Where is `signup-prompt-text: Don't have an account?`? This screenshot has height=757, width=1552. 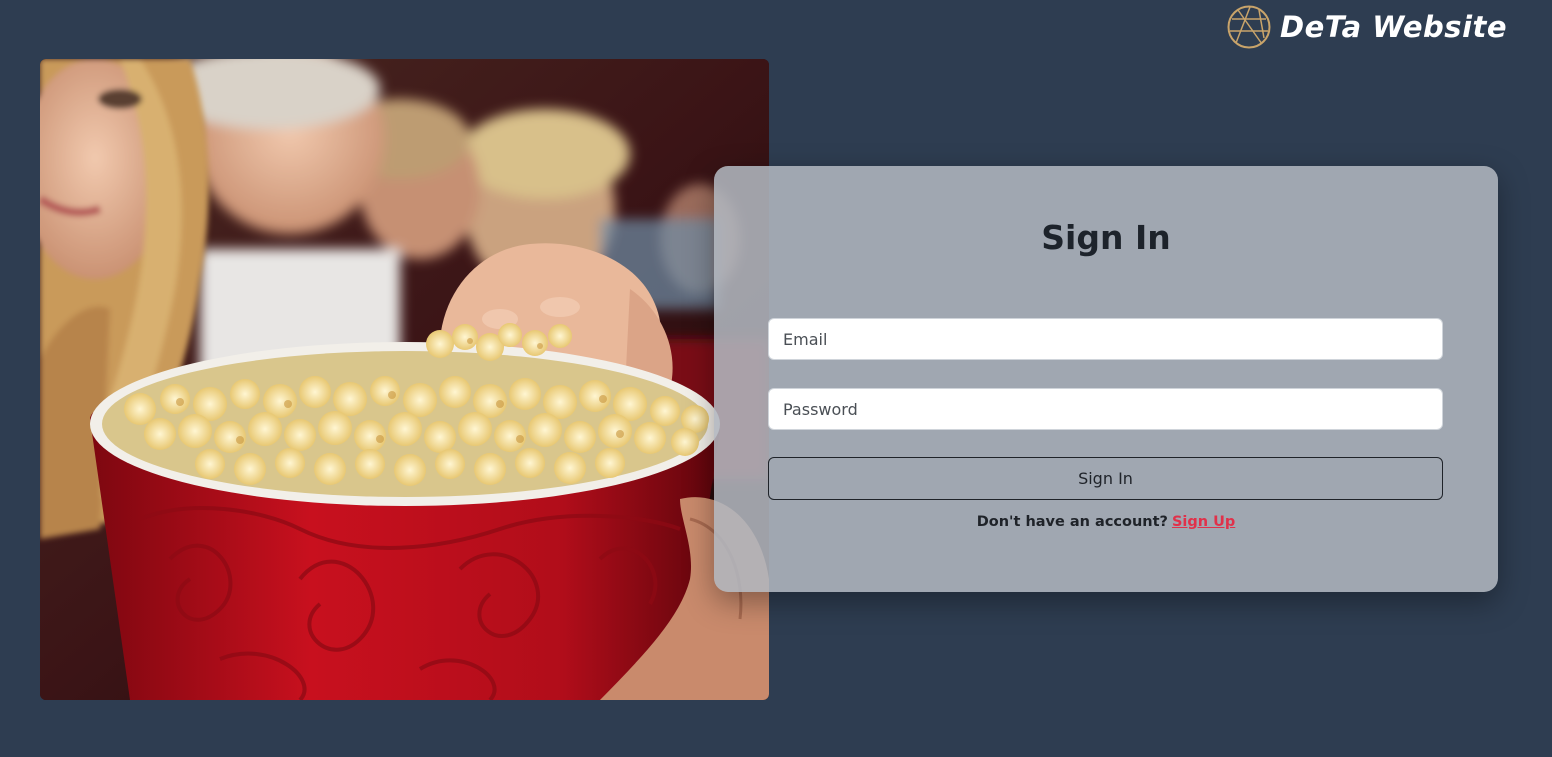
signup-prompt-text: Don't have an account? is located at coordinates (1072, 522).